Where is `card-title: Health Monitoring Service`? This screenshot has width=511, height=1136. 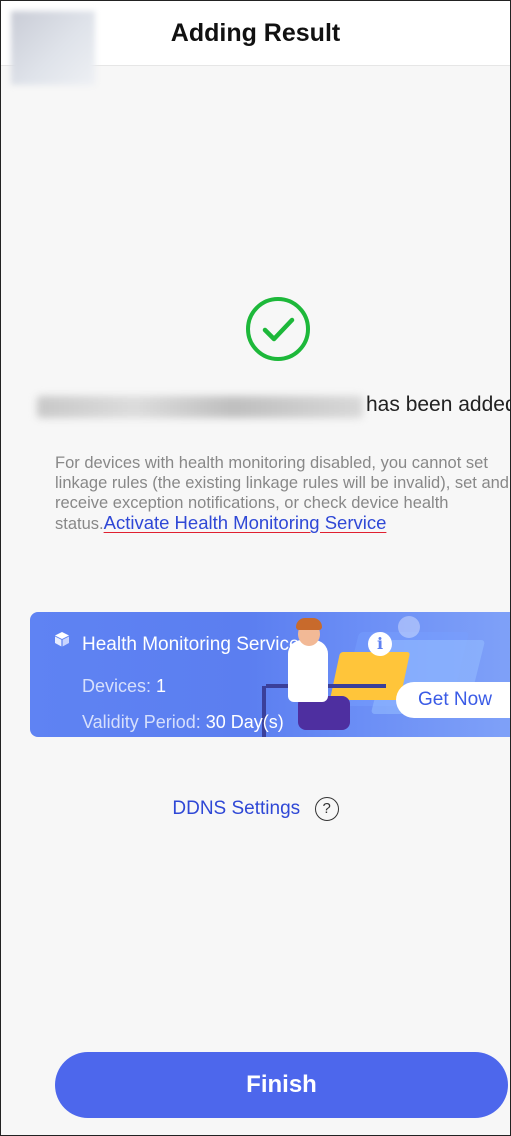
card-title: Health Monitoring Service is located at coordinates (191, 644).